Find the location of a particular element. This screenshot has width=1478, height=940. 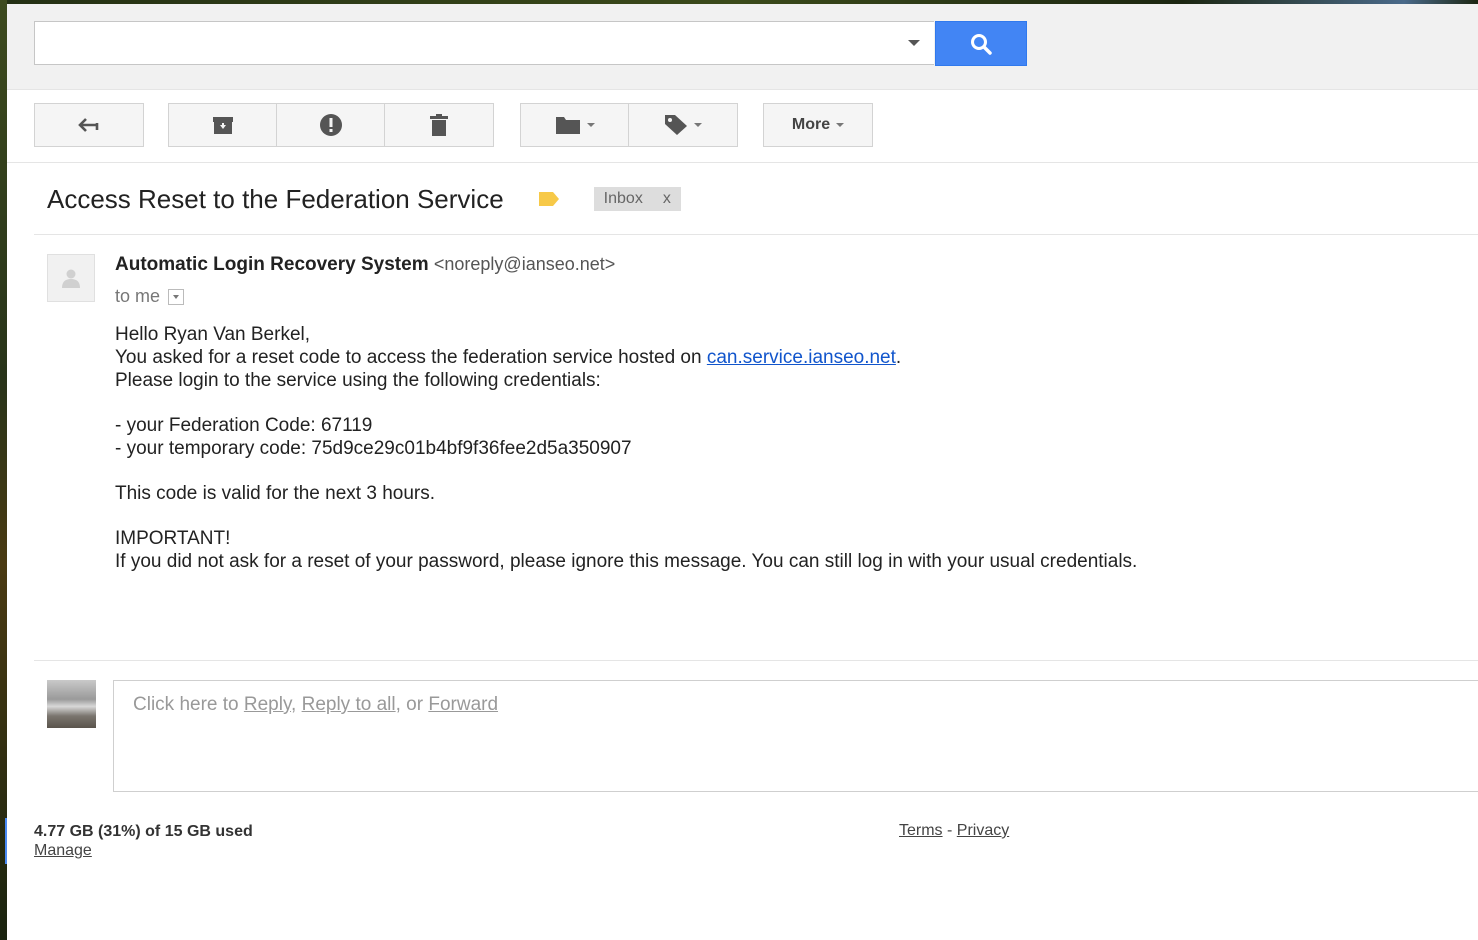

report-spam-button is located at coordinates (330, 125).